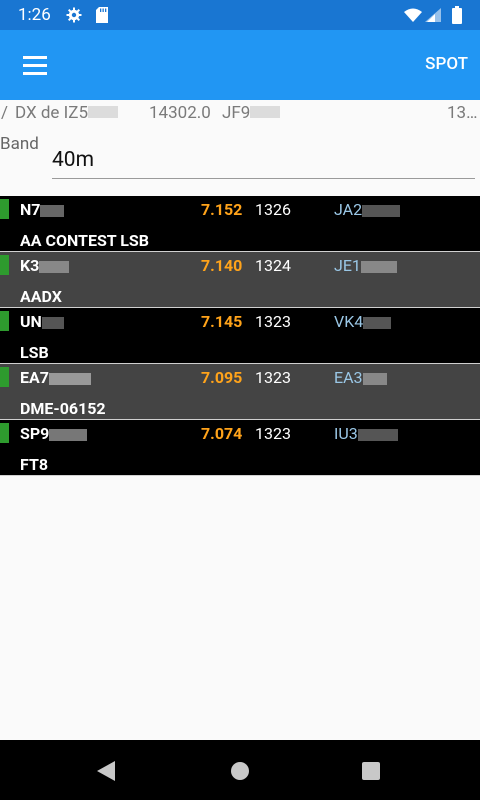 Image resolution: width=480 pixels, height=800 pixels. I want to click on spot-callsign: K3, so click(45, 265).